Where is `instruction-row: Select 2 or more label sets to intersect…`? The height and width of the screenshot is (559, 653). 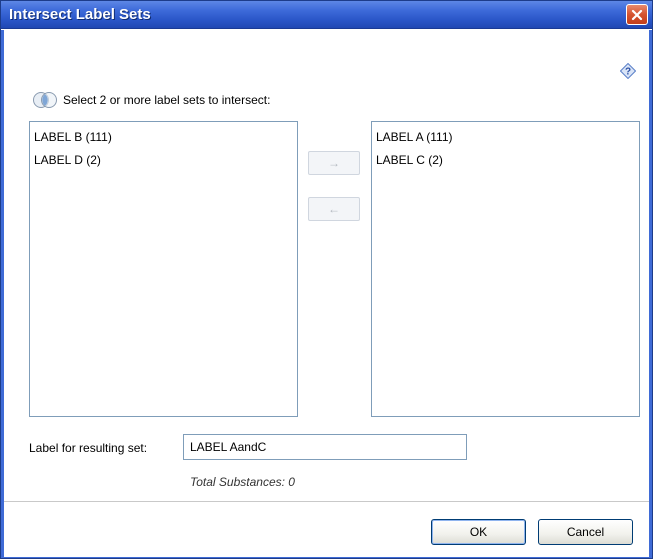
instruction-row: Select 2 or more label sets to intersect… is located at coordinates (150, 100).